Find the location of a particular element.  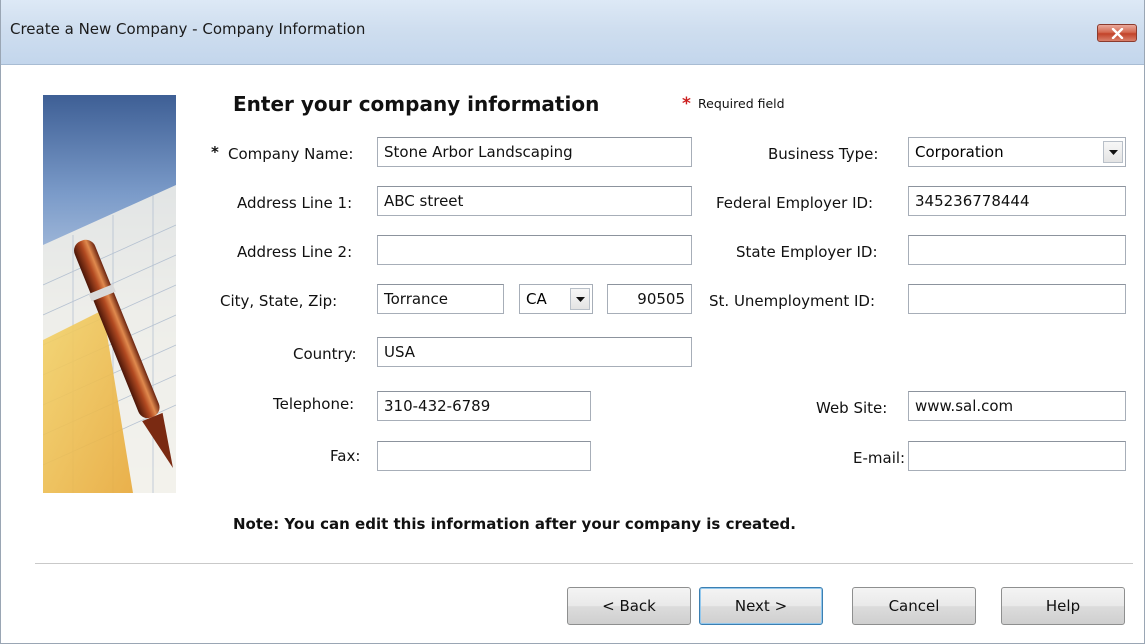

country-field: USA is located at coordinates (534, 352).